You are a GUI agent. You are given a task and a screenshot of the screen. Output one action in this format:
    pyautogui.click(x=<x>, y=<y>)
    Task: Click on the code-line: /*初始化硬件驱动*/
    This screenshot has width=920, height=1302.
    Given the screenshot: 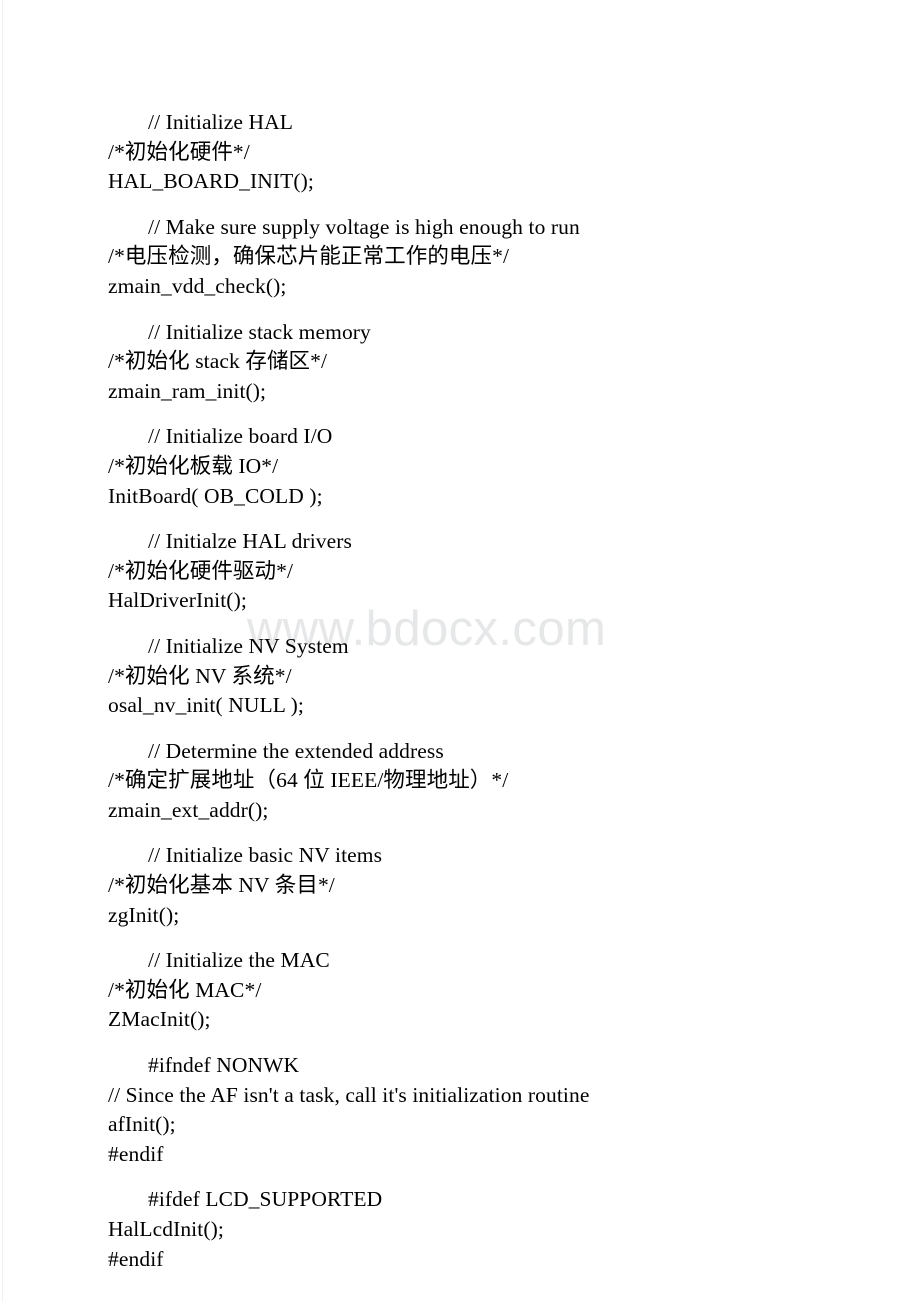 What is the action you would take?
    pyautogui.click(x=201, y=570)
    